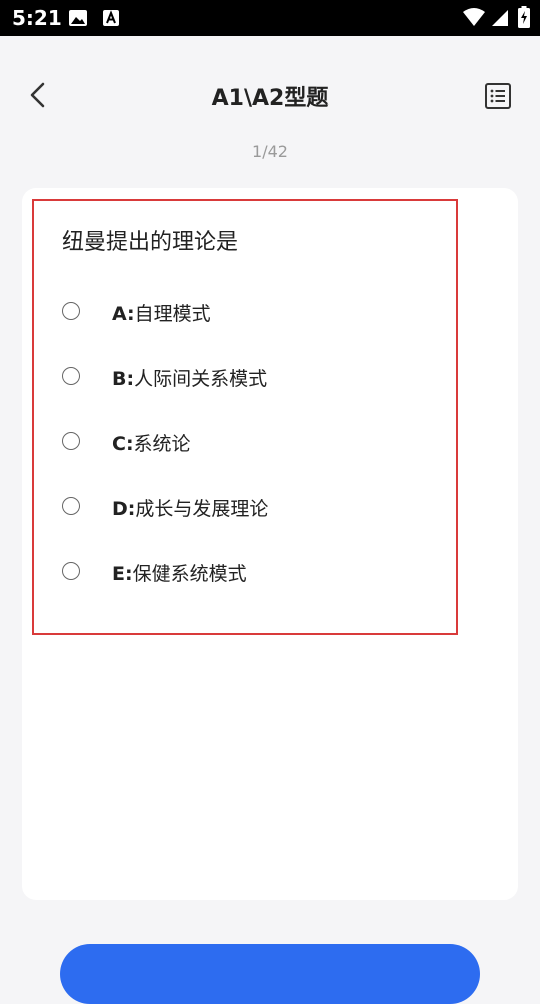 The image size is (540, 1004). Describe the element at coordinates (474, 19) in the screenshot. I see `wifi-icon` at that location.